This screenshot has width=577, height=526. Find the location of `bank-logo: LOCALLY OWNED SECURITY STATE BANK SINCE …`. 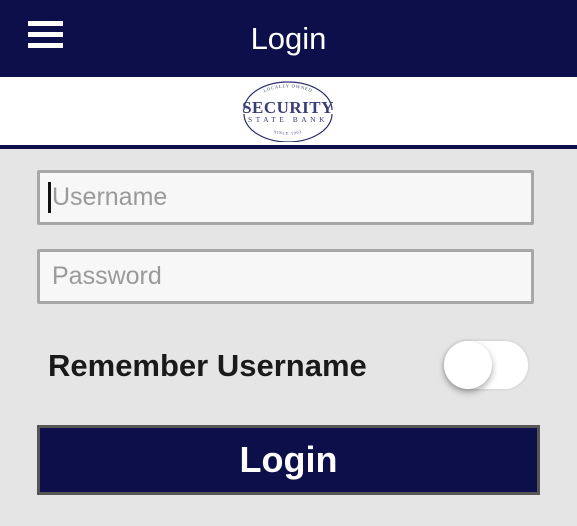

bank-logo: LOCALLY OWNED SECURITY STATE BANK SINCE … is located at coordinates (287, 111).